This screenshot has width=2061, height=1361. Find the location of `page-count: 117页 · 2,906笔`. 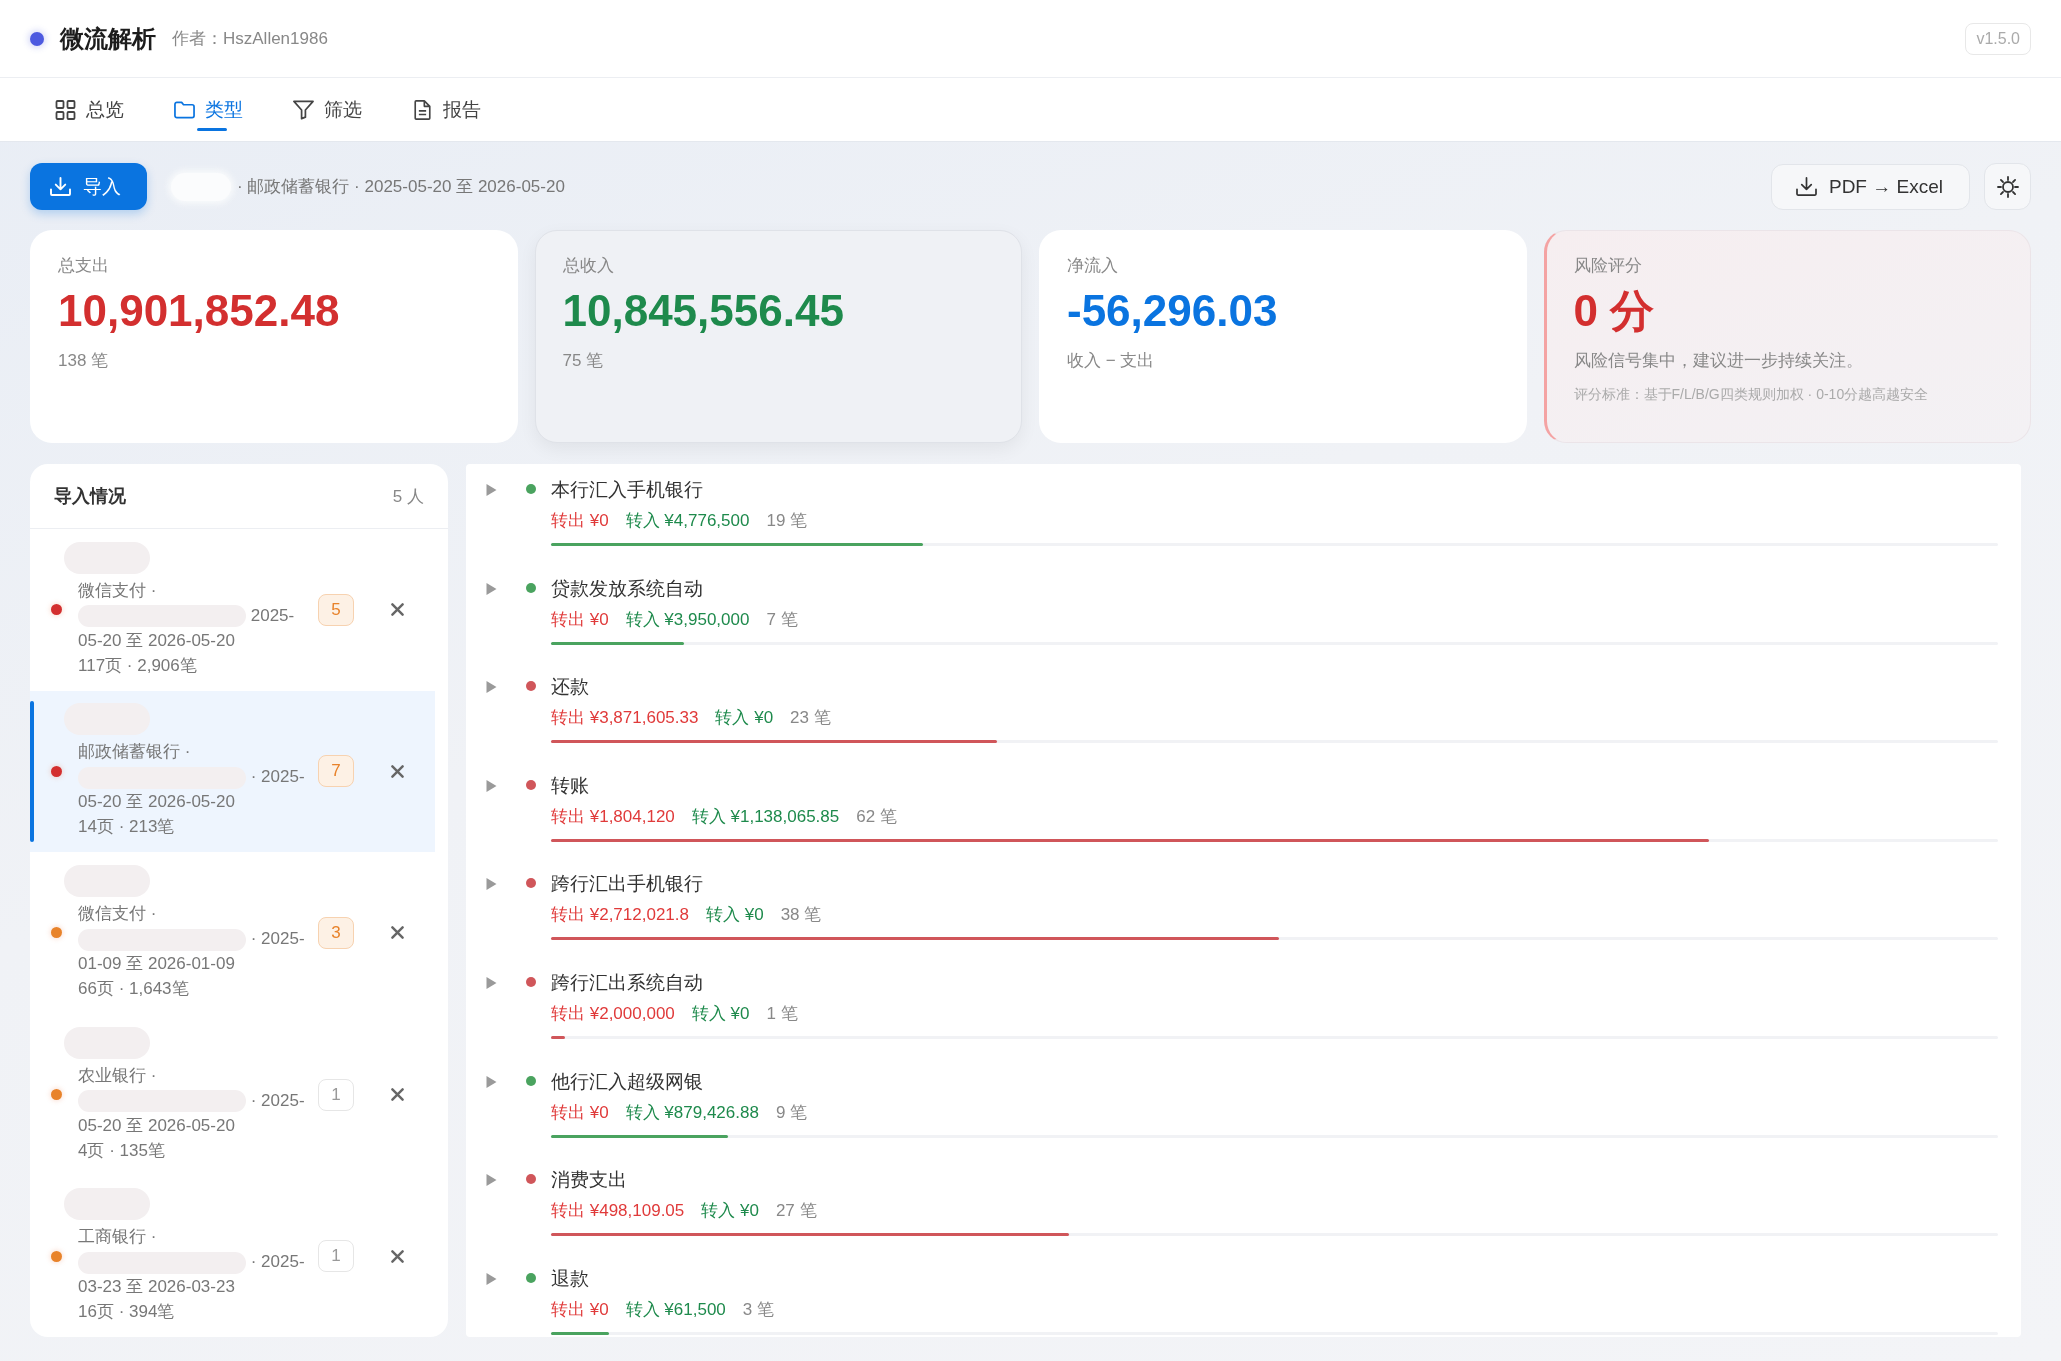

page-count: 117页 · 2,906笔 is located at coordinates (137, 665).